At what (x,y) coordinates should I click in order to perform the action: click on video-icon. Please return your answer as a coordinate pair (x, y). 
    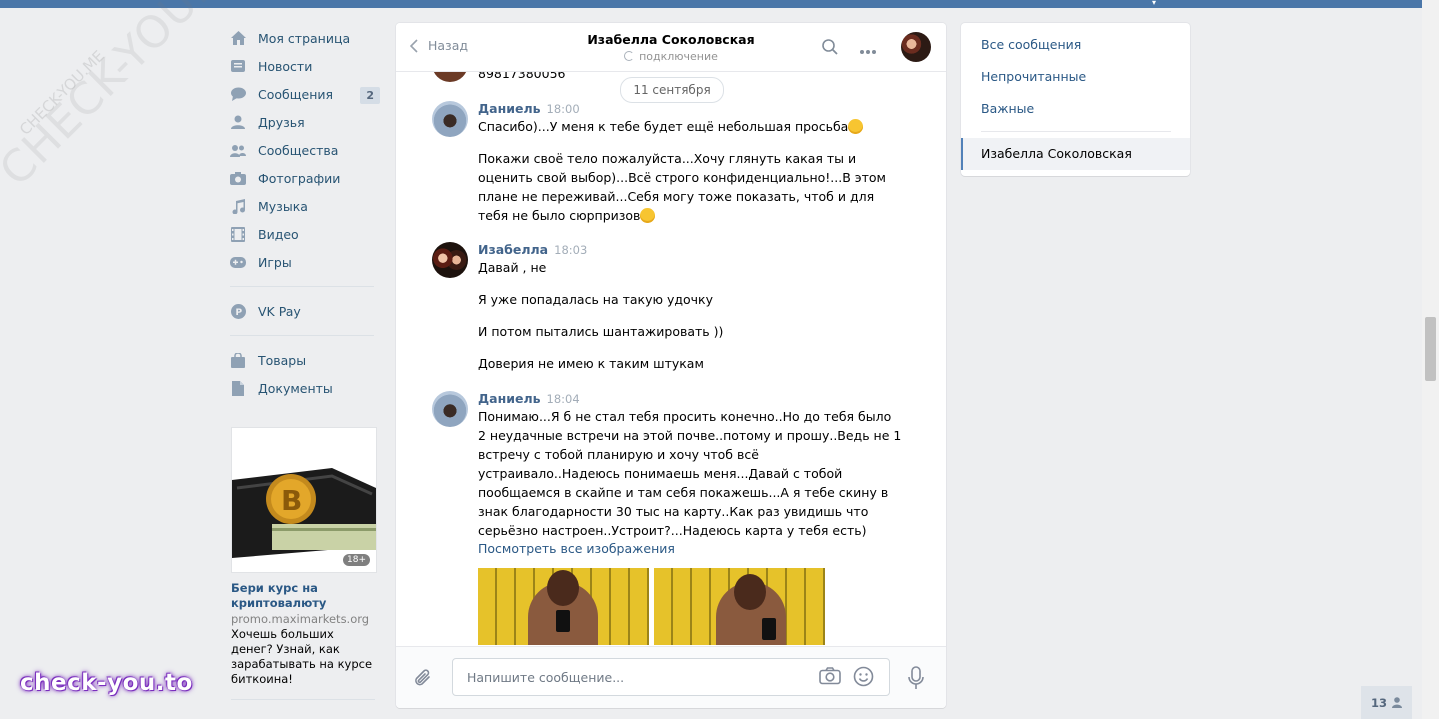
    Looking at the image, I should click on (238, 234).